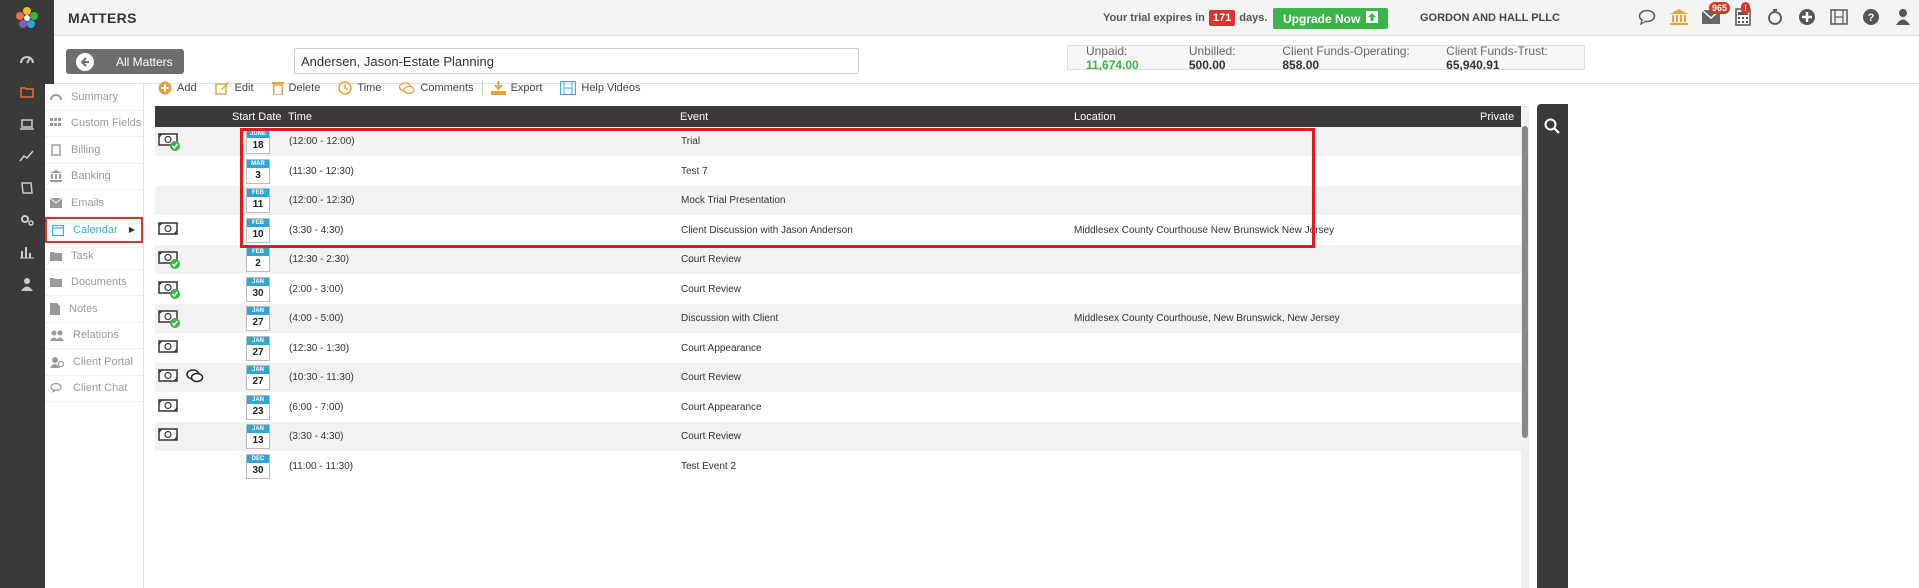 Image resolution: width=1919 pixels, height=588 pixels. What do you see at coordinates (27, 18) in the screenshot?
I see `app-logo` at bounding box center [27, 18].